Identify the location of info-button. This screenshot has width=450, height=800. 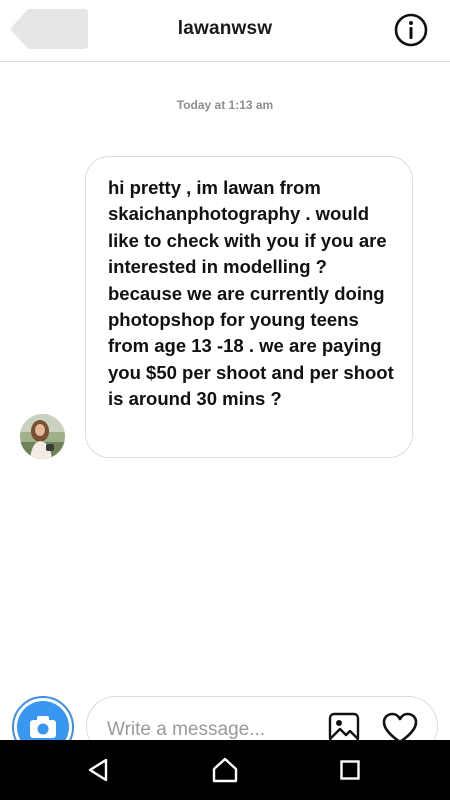
(411, 30).